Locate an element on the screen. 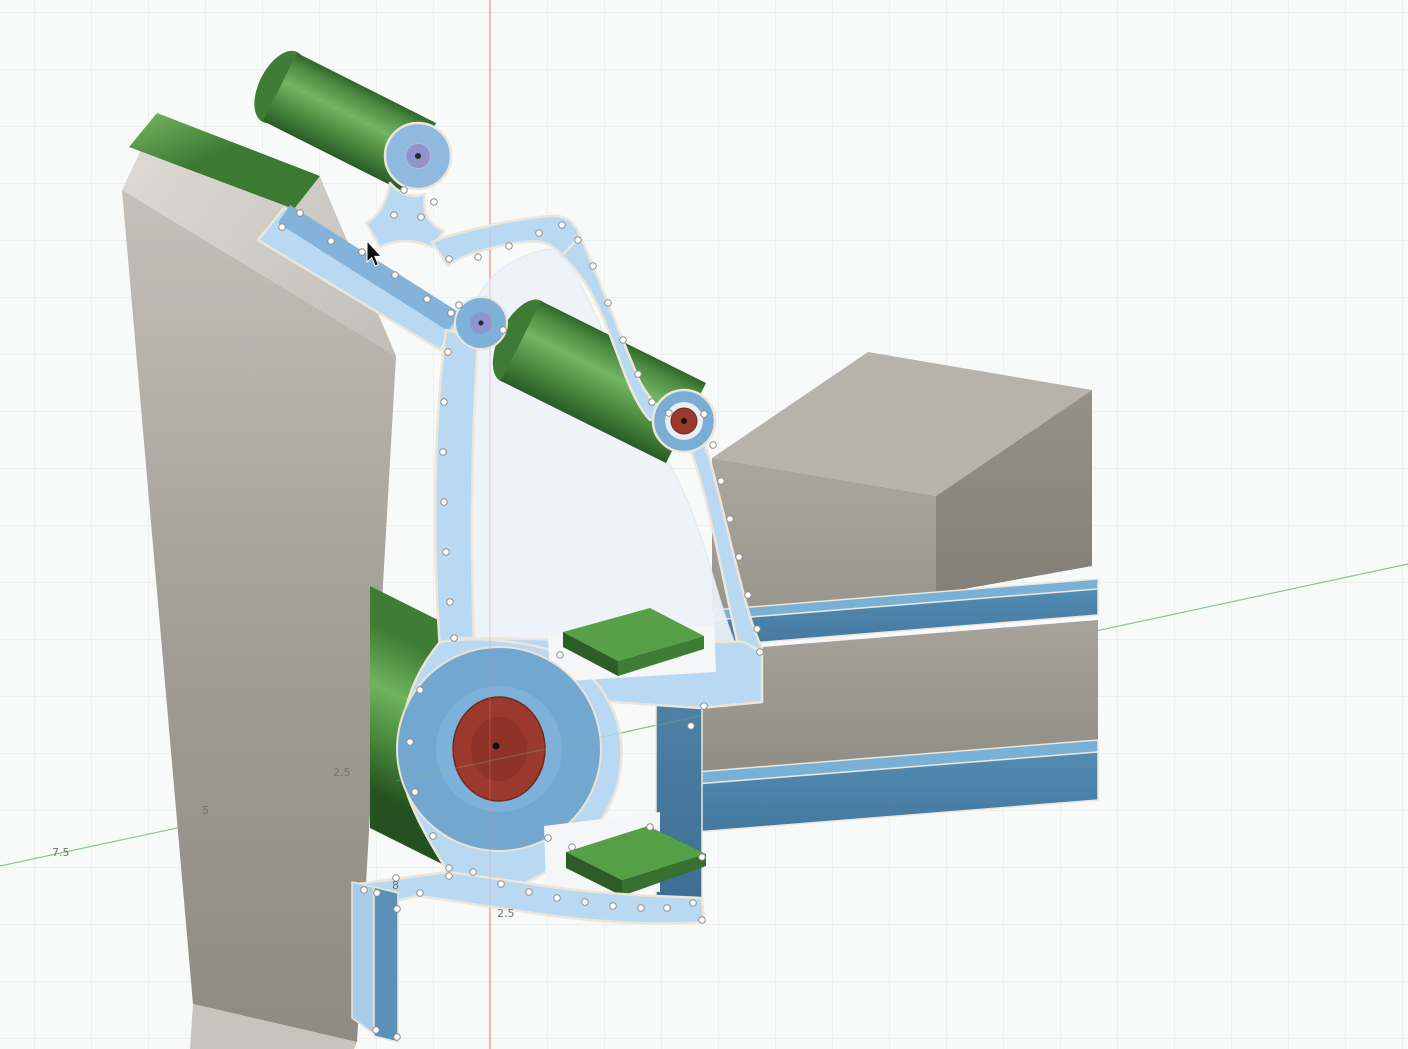  hub-cap-point is located at coordinates (481, 323).